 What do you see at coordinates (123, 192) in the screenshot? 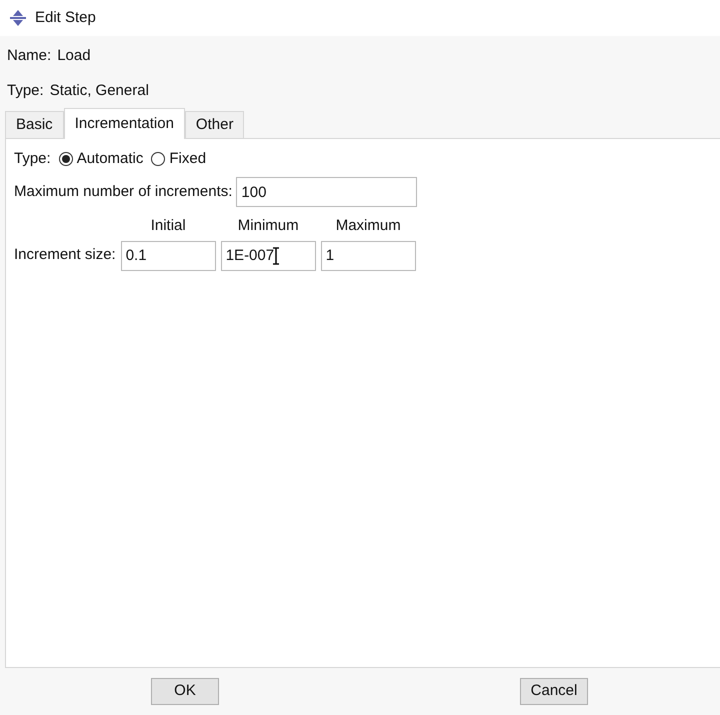
I see `field-label: Maximum number of increments:` at bounding box center [123, 192].